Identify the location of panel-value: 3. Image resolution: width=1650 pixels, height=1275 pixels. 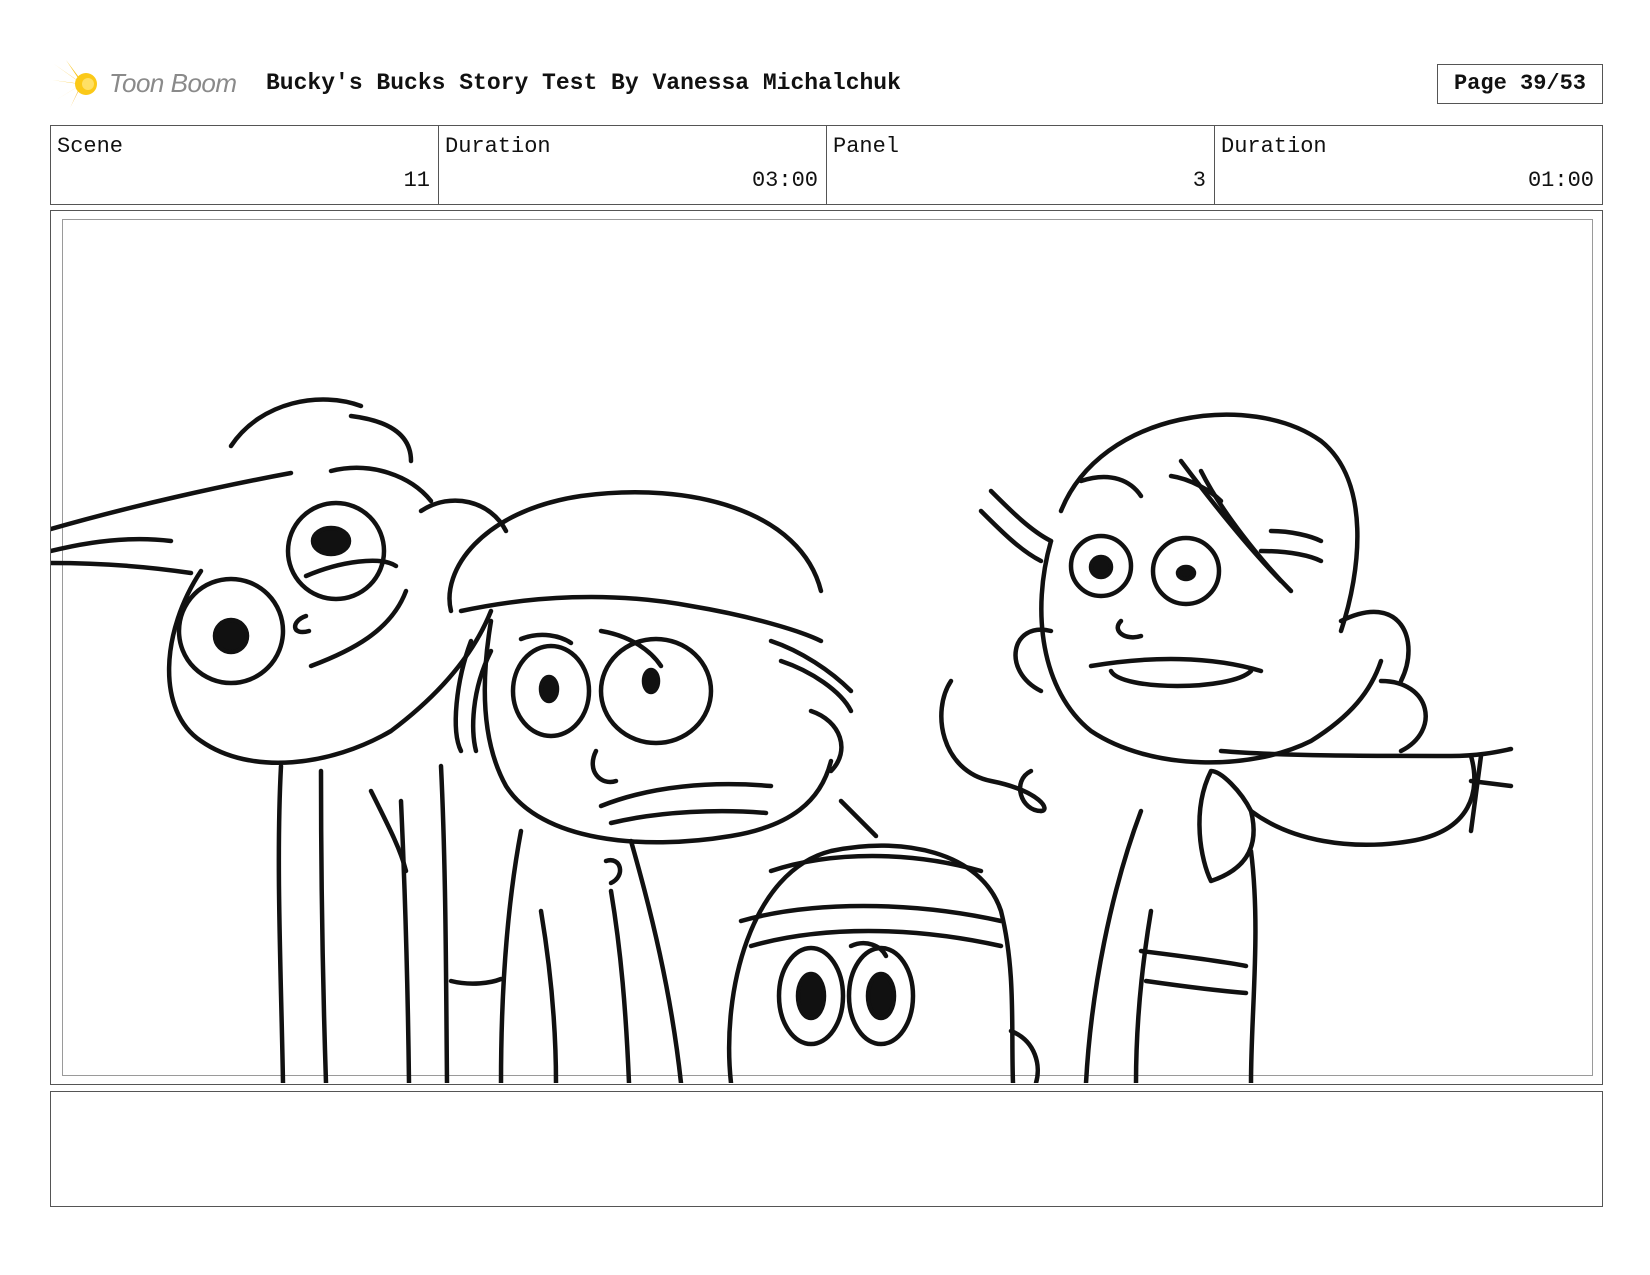
(1199, 180).